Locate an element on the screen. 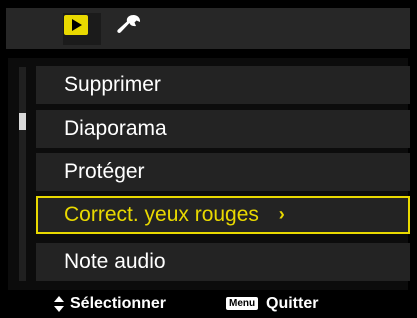 The width and height of the screenshot is (417, 318). menu-item-label: Correct. yeux rouges is located at coordinates (161, 214).